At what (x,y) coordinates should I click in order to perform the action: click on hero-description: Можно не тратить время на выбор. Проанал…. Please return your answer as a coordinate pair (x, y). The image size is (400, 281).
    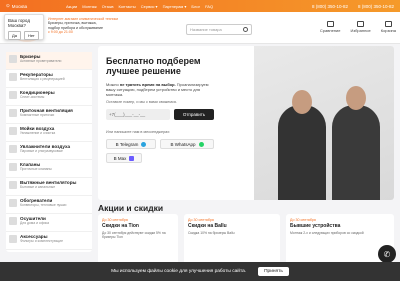
    Looking at the image, I should click on (161, 89).